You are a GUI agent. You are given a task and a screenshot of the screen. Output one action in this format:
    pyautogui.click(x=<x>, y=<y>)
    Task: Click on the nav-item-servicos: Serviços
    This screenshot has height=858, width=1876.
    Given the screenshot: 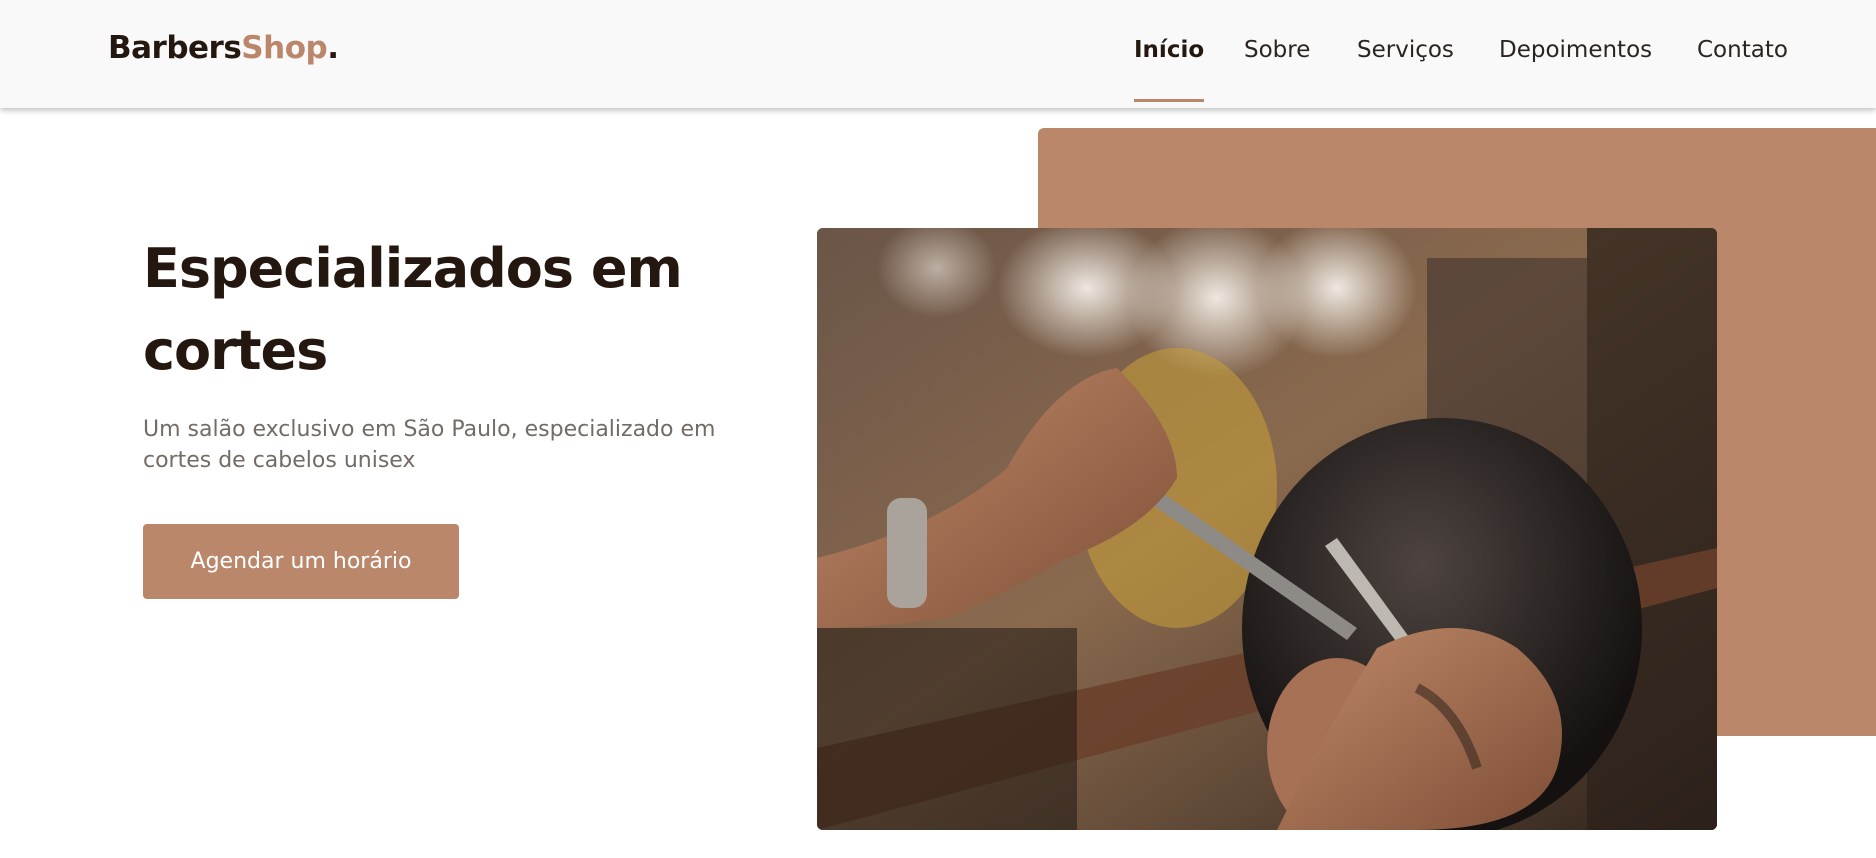 What is the action you would take?
    pyautogui.click(x=1405, y=50)
    